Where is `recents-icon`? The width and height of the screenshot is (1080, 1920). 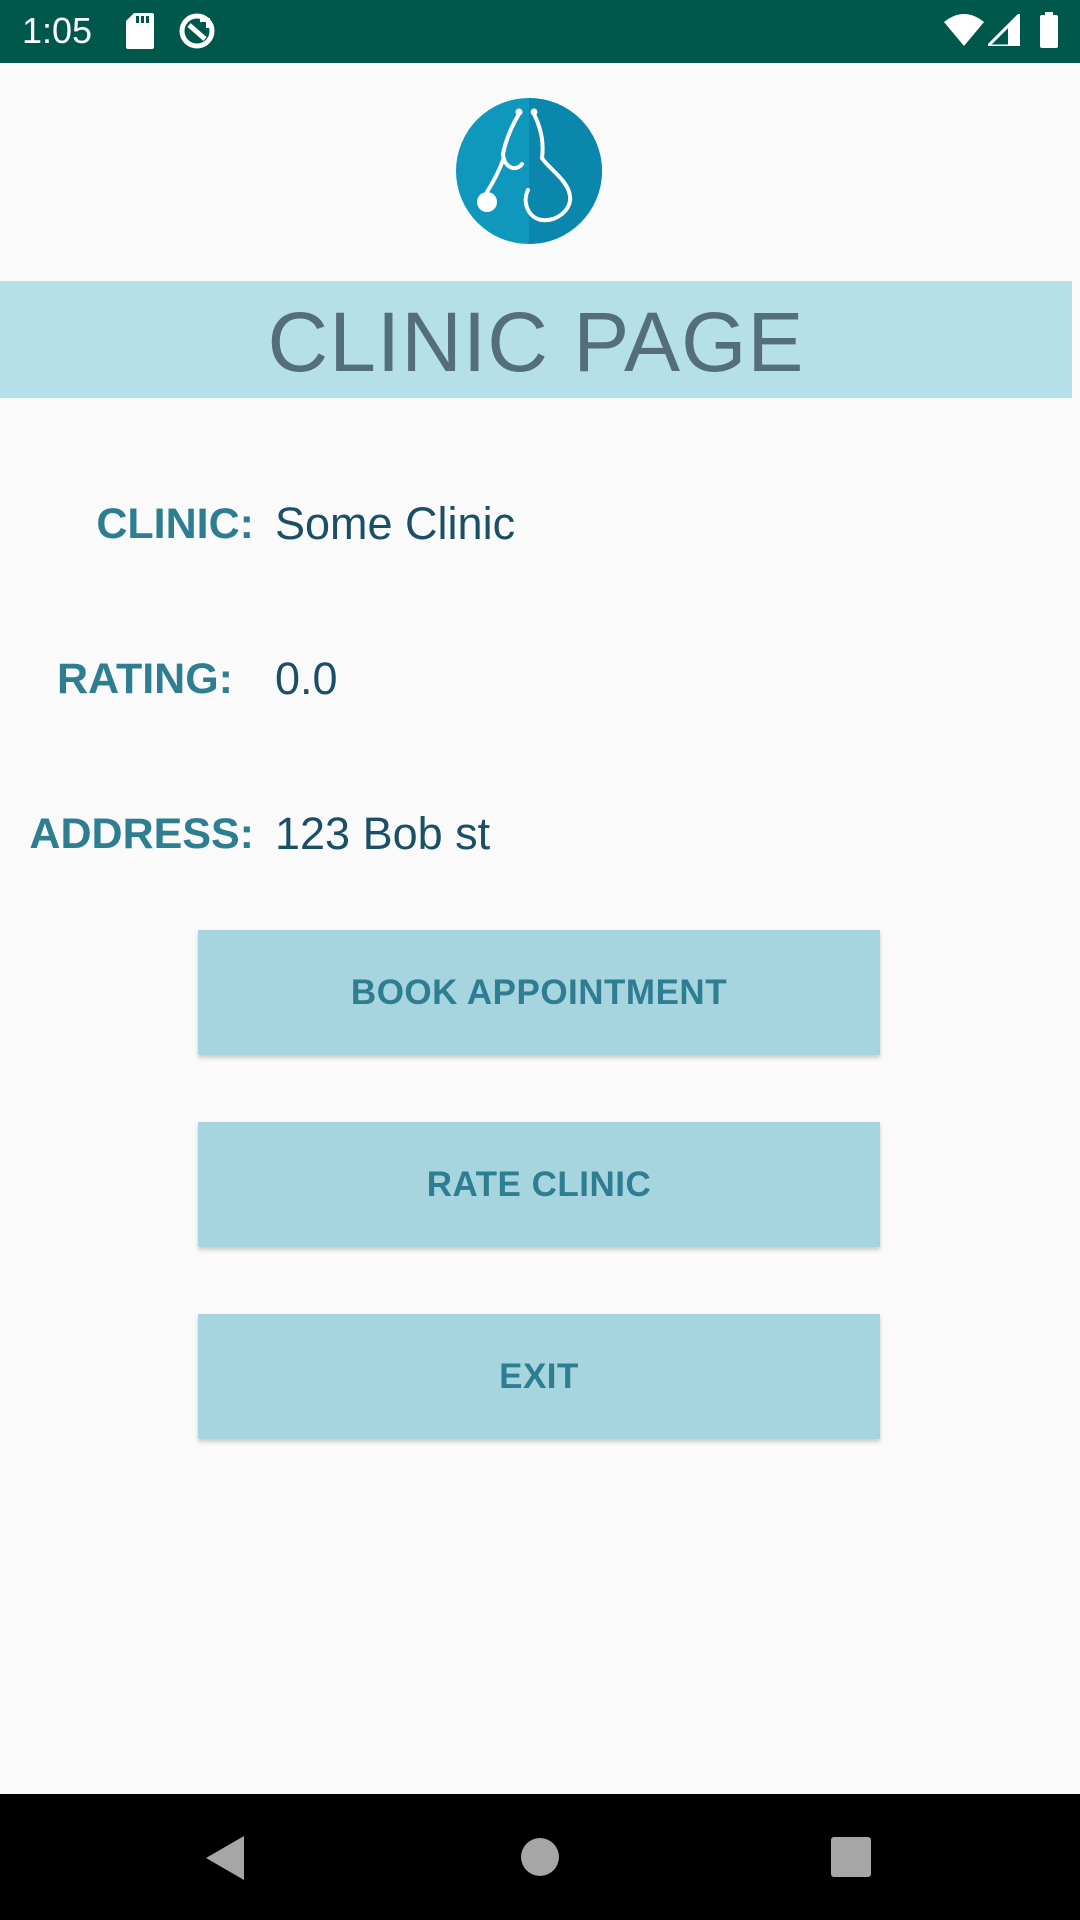 recents-icon is located at coordinates (851, 1859).